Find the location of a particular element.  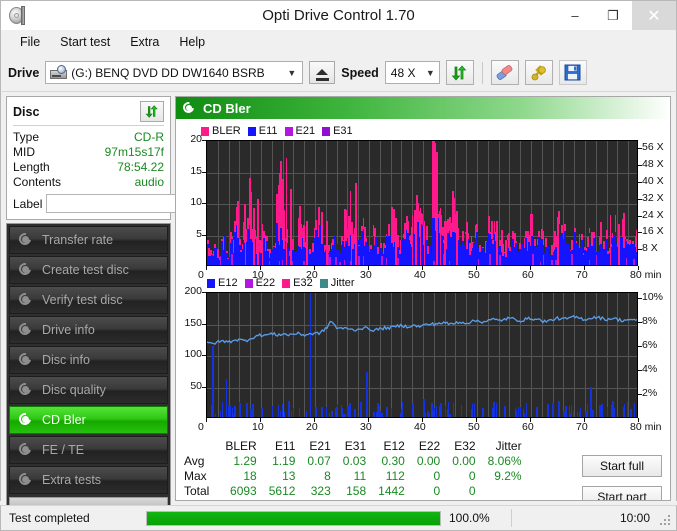

cell-total-e22: 0 is located at coordinates (437, 491).